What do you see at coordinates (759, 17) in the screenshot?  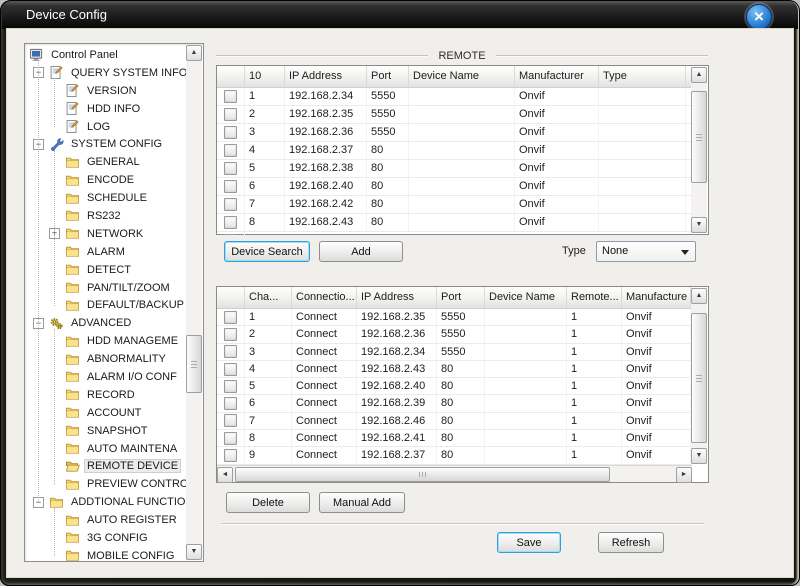 I see `close-button: ×` at bounding box center [759, 17].